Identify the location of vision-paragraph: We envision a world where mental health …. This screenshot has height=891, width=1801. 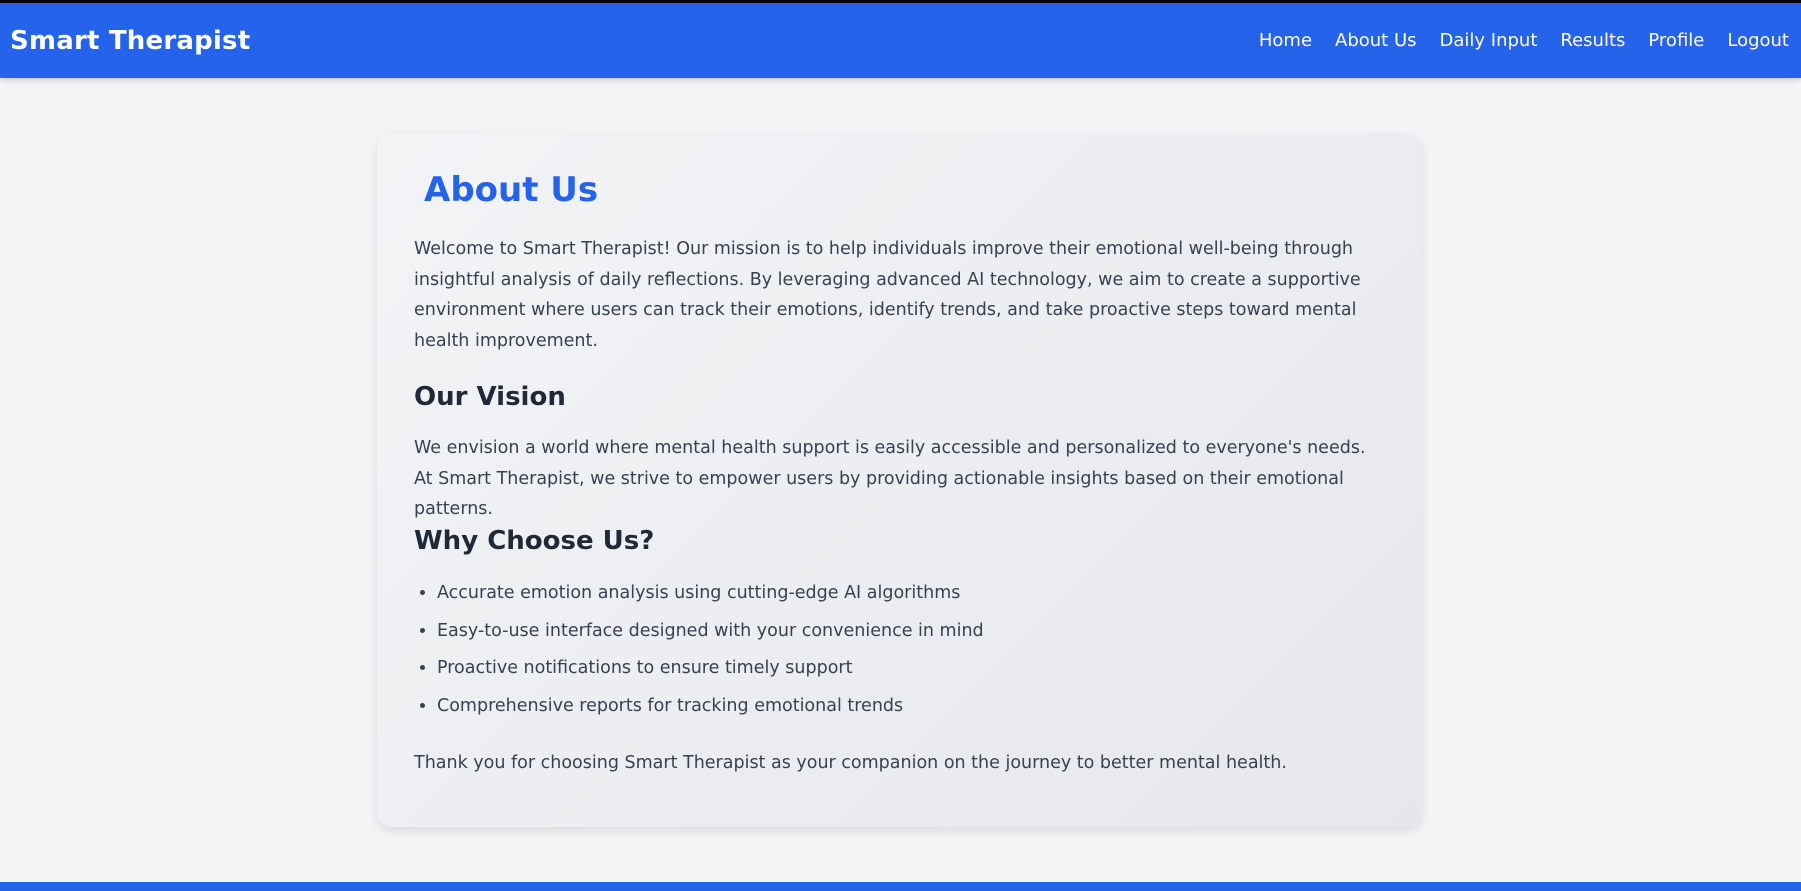
(890, 478).